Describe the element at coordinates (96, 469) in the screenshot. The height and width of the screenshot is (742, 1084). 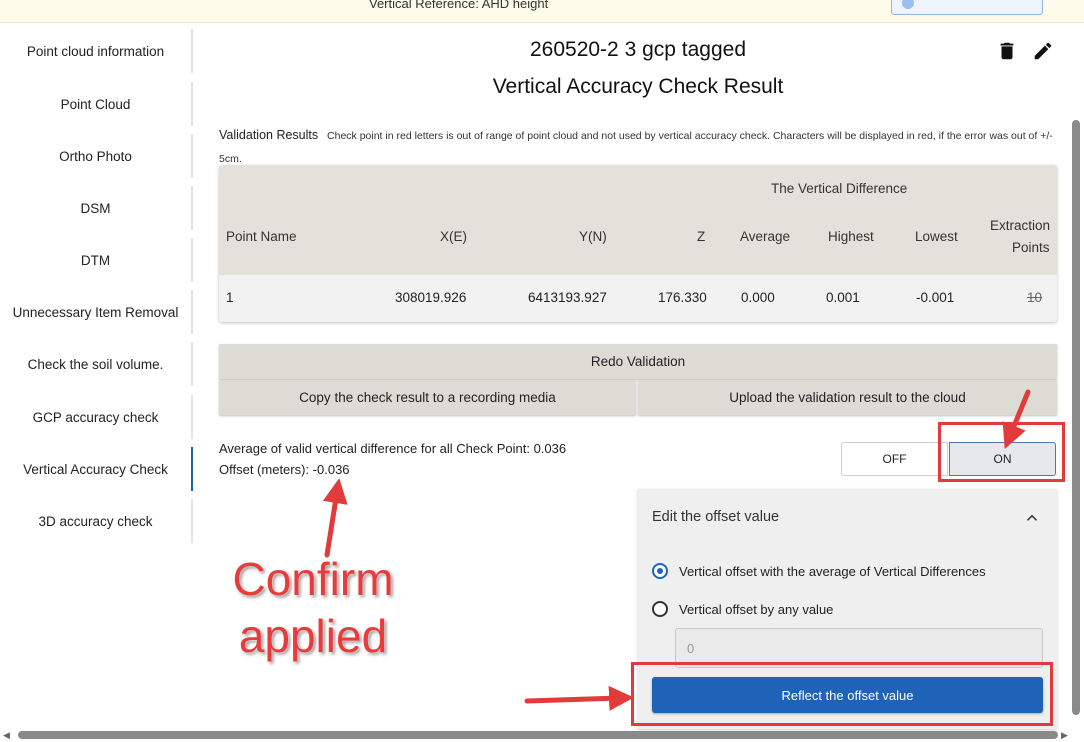
I see `sidebar-item-vertical-accuracy-check: Vertical Accuracy Check` at that location.